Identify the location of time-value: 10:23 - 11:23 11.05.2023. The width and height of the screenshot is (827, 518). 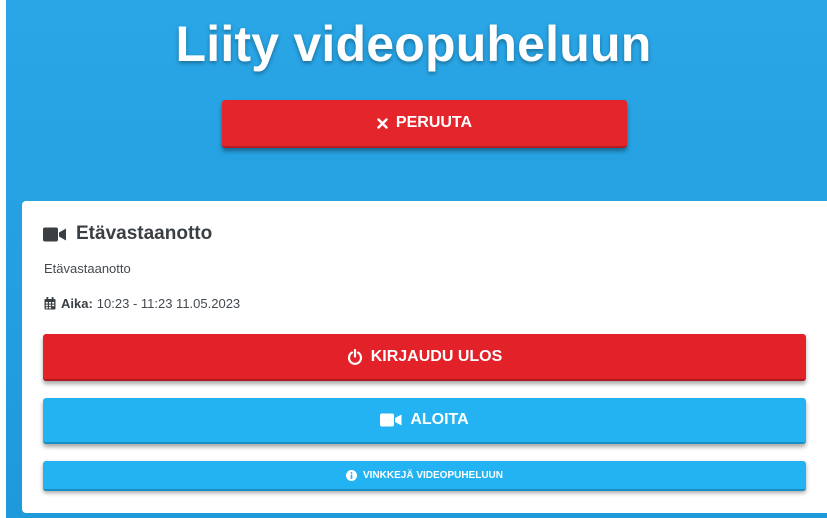
(168, 303).